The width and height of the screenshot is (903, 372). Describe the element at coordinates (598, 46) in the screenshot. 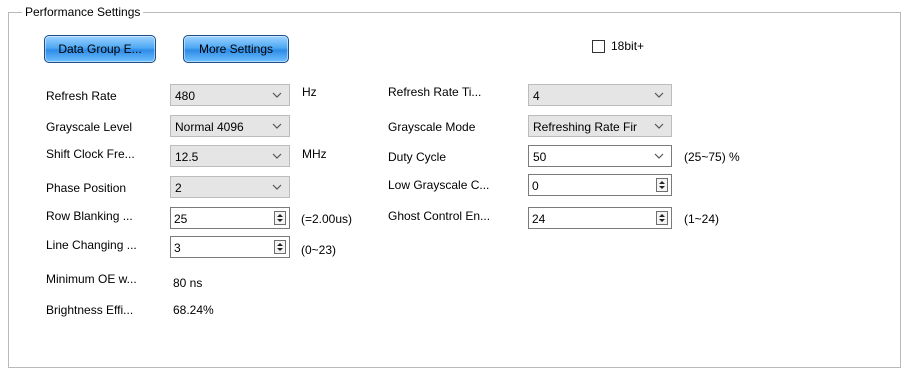

I see `18bit-checkbox` at that location.